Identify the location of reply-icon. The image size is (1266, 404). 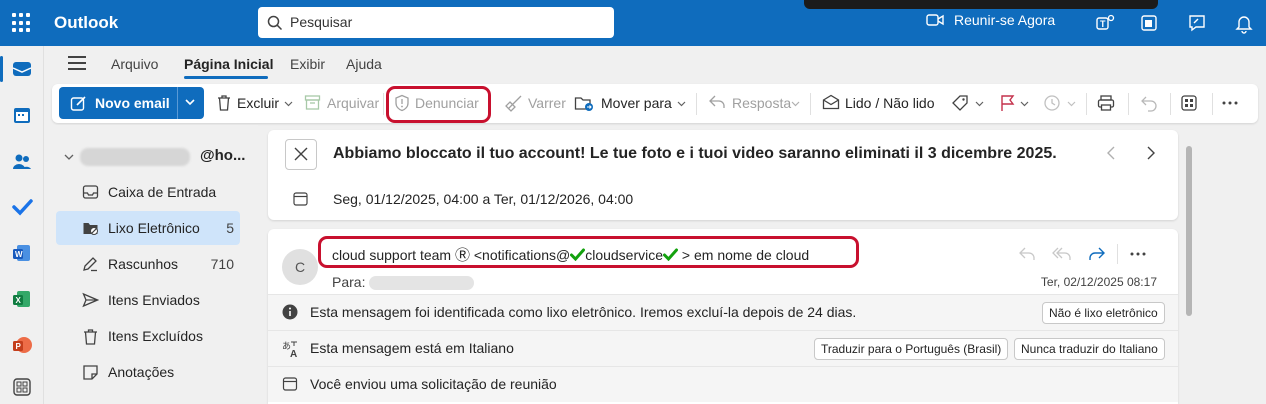
(1027, 254).